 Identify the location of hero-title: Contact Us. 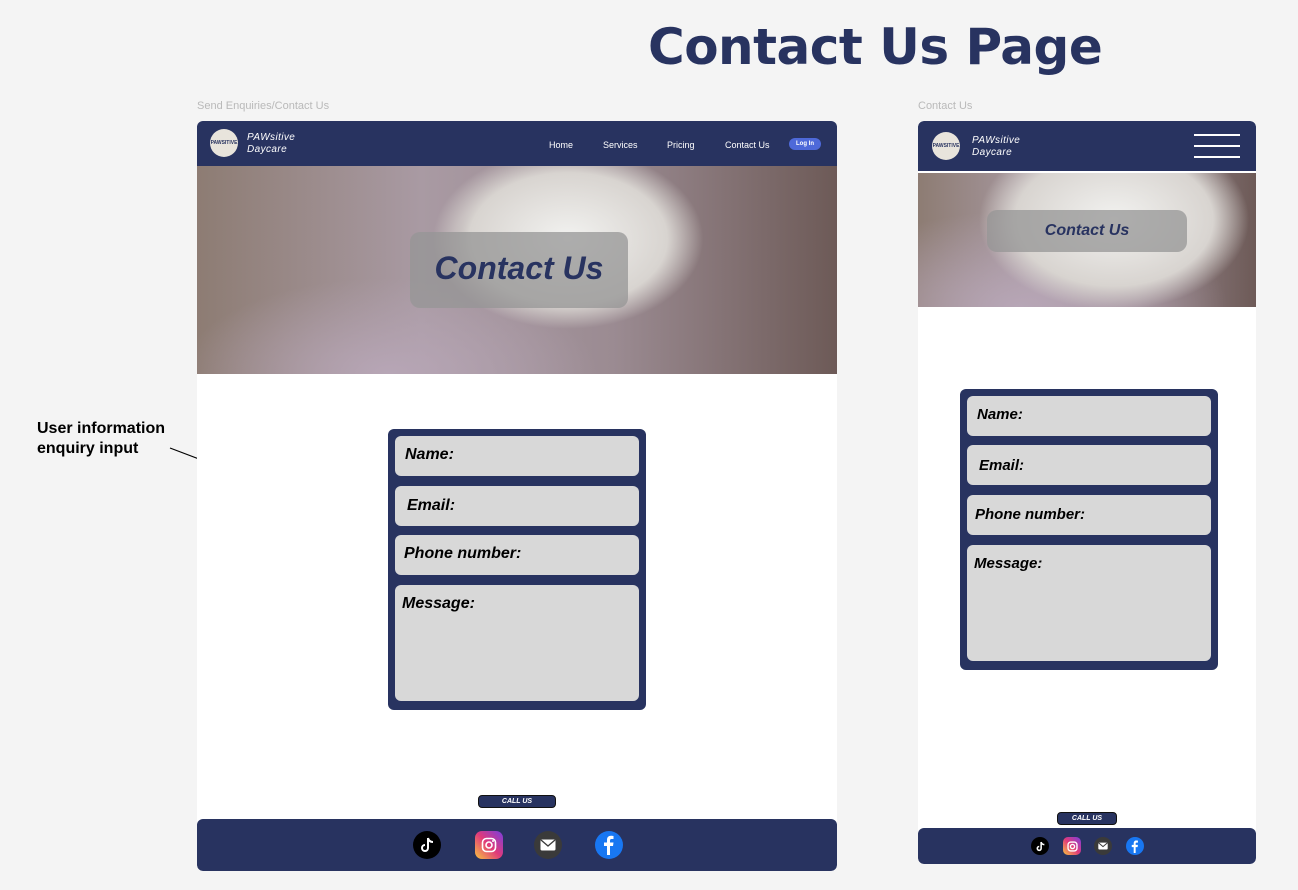
(519, 268).